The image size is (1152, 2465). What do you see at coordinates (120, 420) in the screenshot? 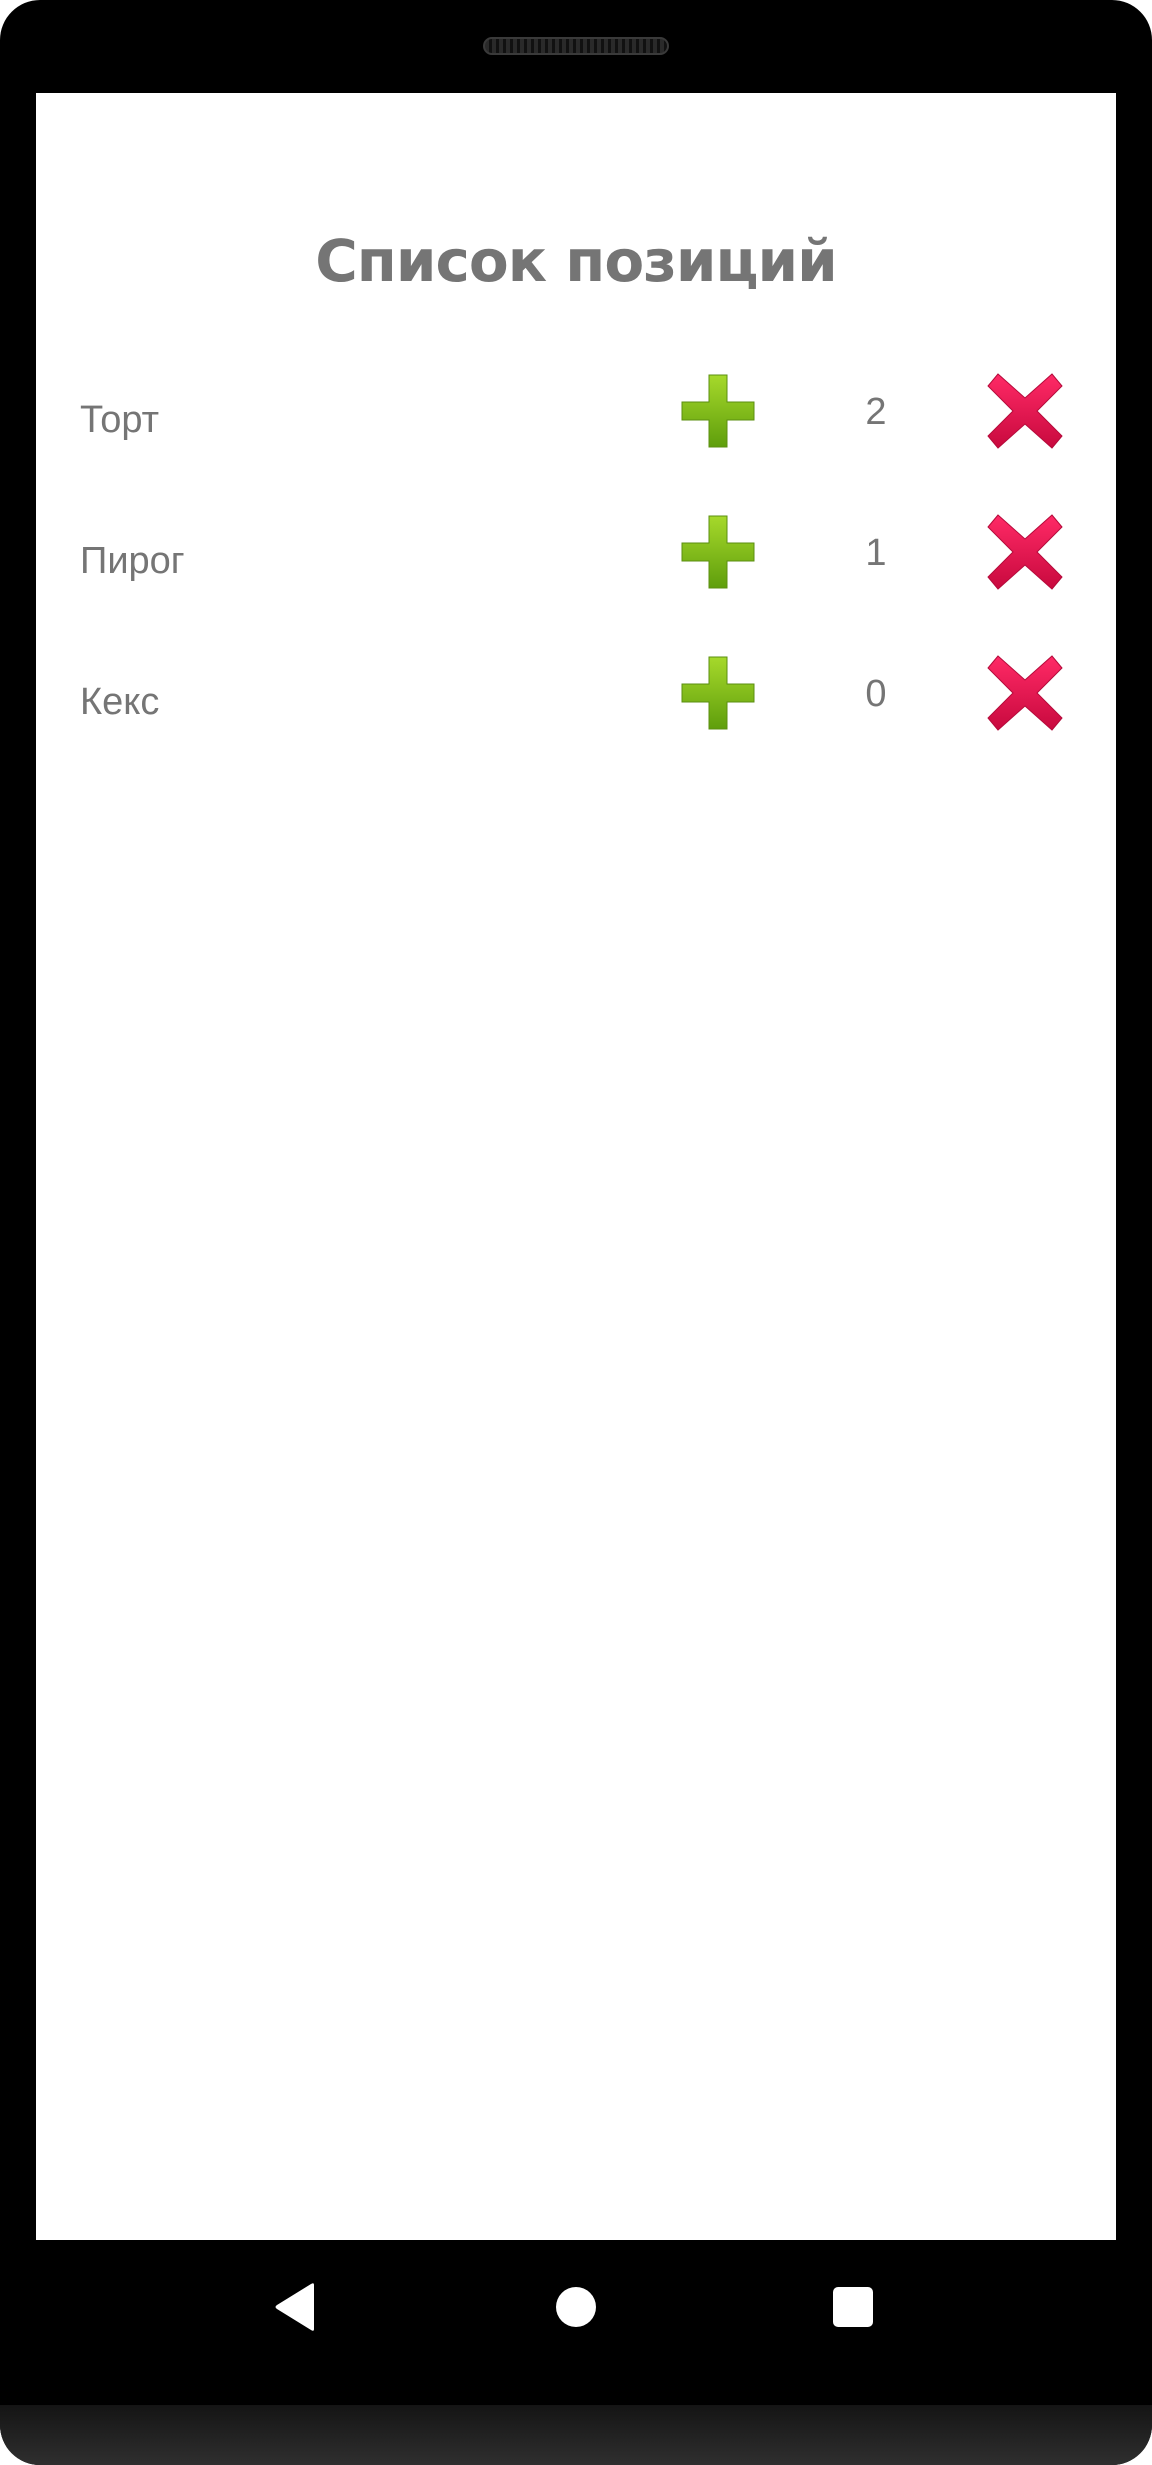
I see `item-name: Торт` at bounding box center [120, 420].